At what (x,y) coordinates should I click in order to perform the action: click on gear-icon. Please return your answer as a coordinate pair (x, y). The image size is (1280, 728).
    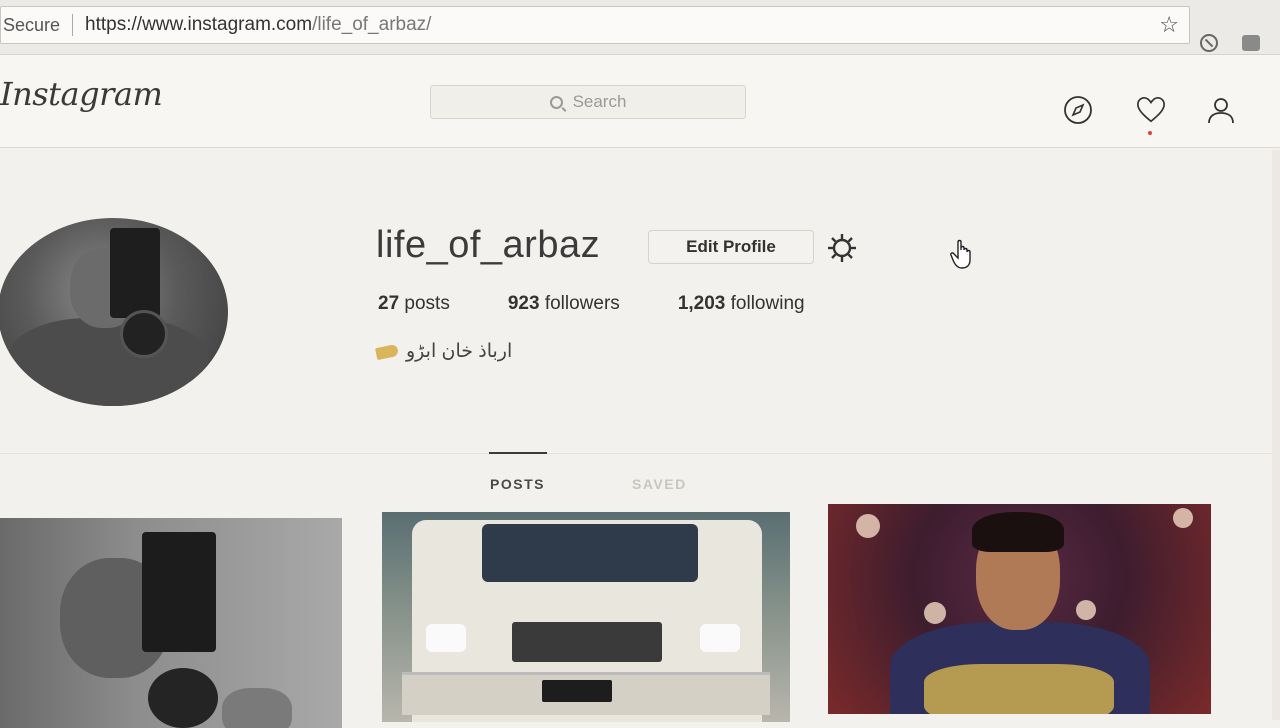
    Looking at the image, I should click on (842, 248).